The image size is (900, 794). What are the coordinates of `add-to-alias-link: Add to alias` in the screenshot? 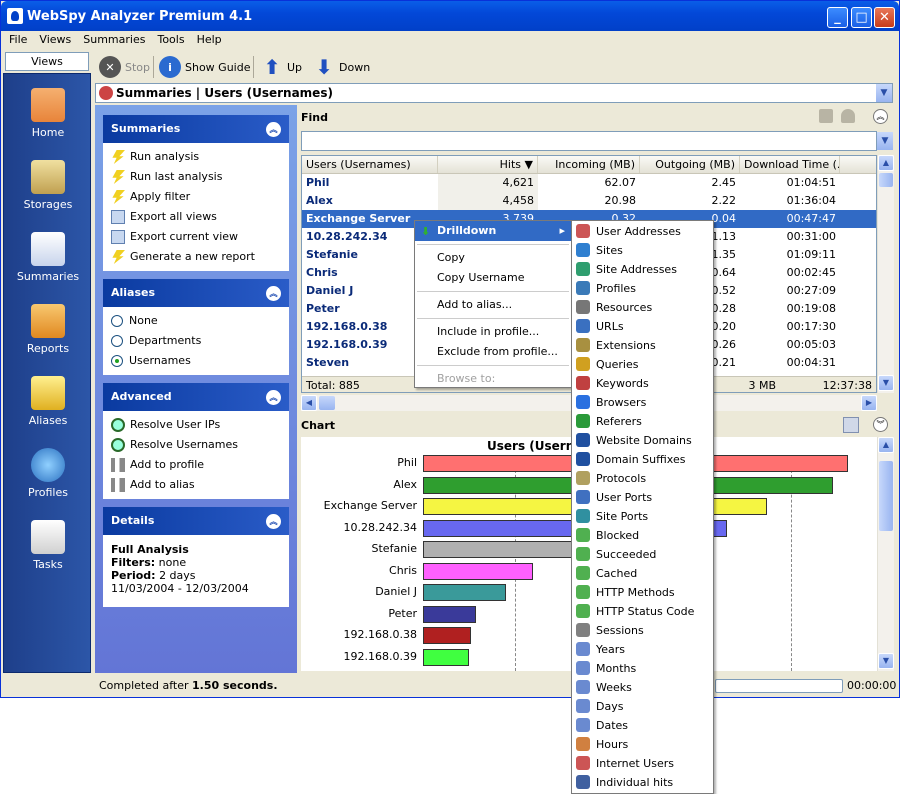 It's located at (196, 485).